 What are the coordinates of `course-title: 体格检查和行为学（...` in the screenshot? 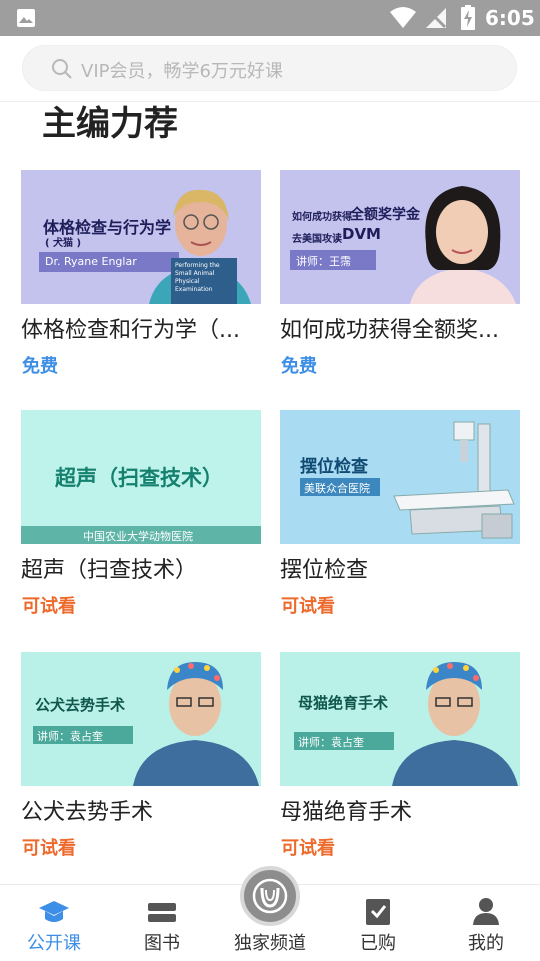 It's located at (130, 330).